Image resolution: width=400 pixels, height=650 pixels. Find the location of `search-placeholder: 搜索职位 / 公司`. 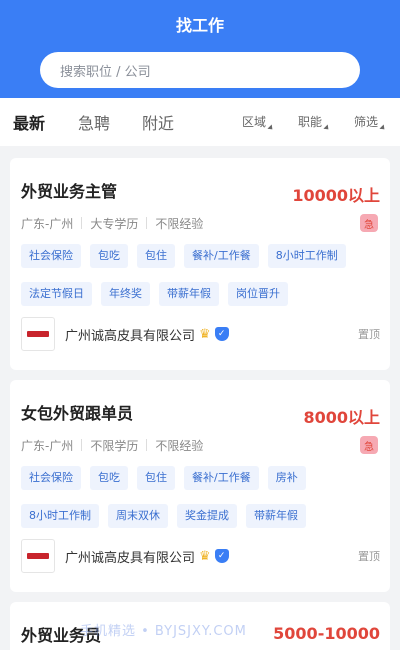

search-placeholder: 搜索职位 / 公司 is located at coordinates (105, 72).